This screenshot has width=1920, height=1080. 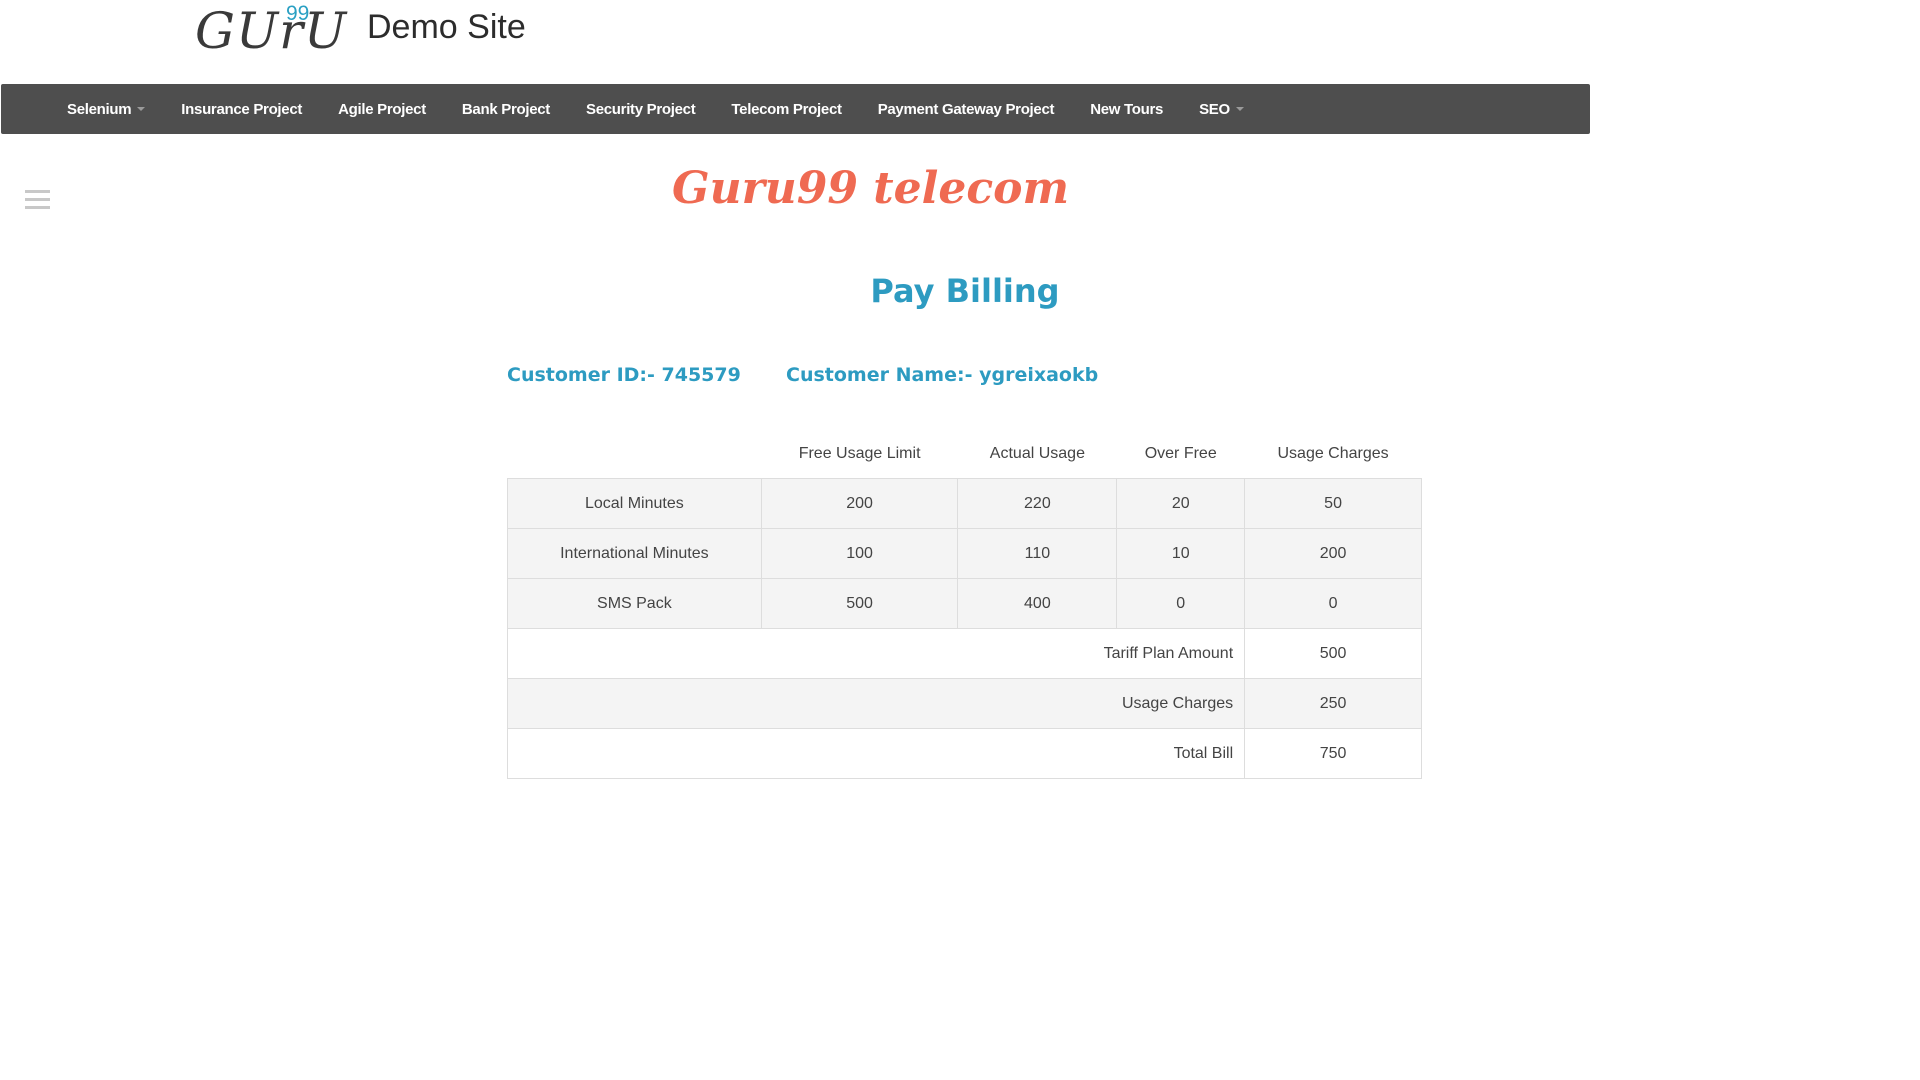 I want to click on table-row: International Minutes 100 110 10 200, so click(x=964, y=553).